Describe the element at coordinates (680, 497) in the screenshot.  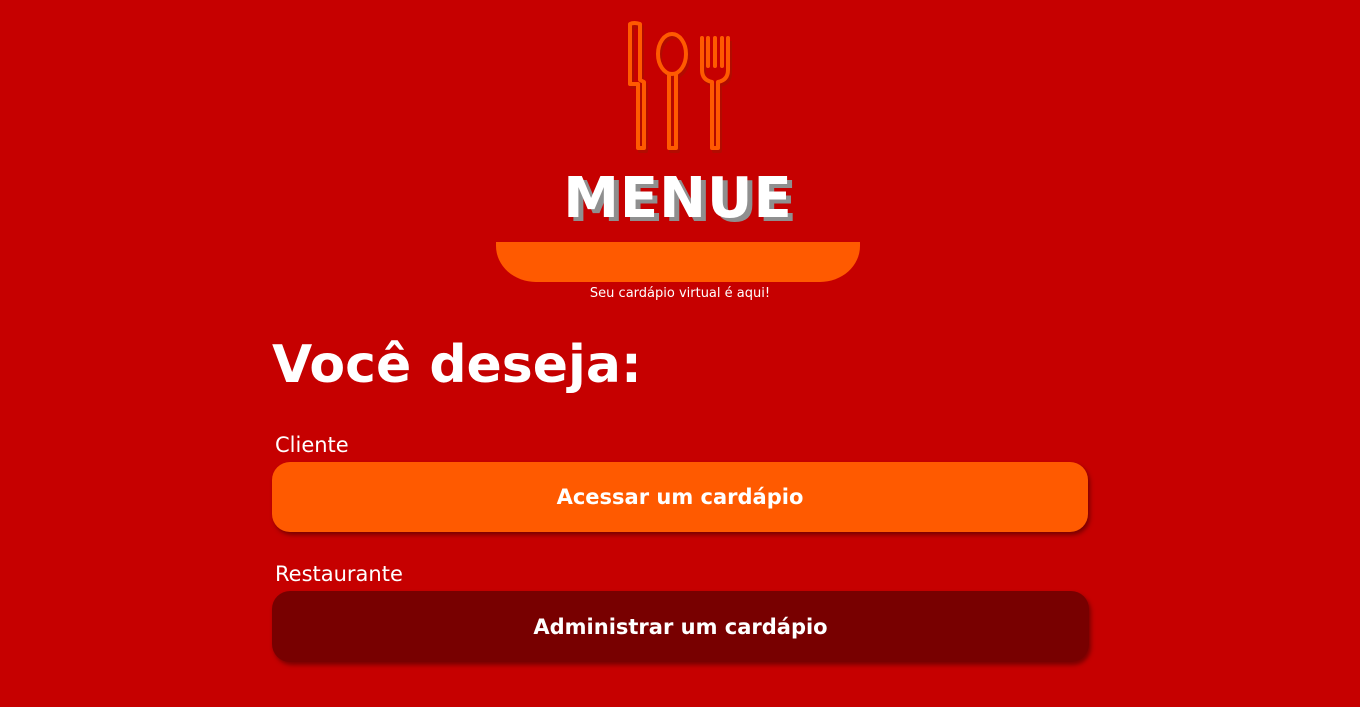
I see `access-menu-button: Acessar um cardápio` at that location.